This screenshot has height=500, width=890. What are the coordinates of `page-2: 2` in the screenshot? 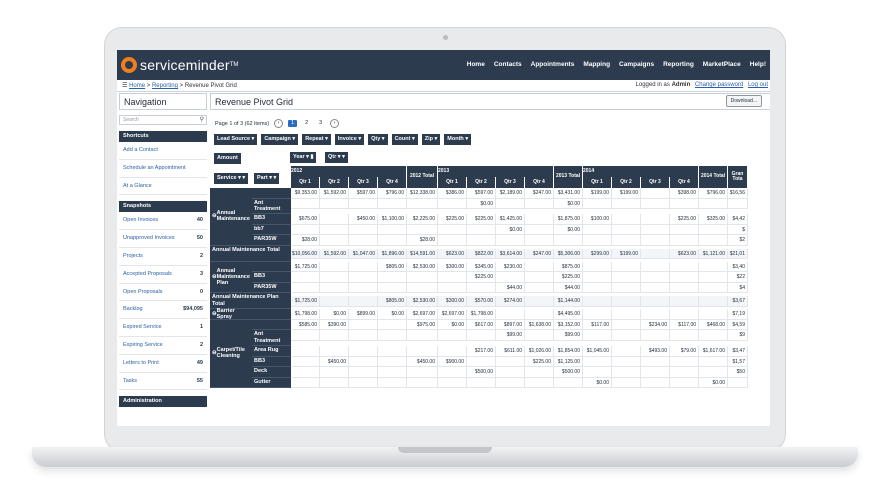 It's located at (306, 123).